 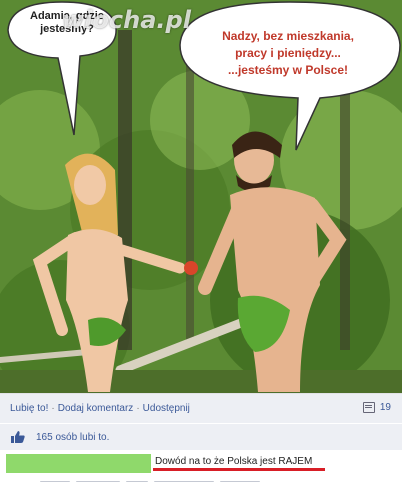 I want to click on post-actions-links: Lubię to! · Dodaj komentarz · Udostępnij, so click(x=100, y=408).